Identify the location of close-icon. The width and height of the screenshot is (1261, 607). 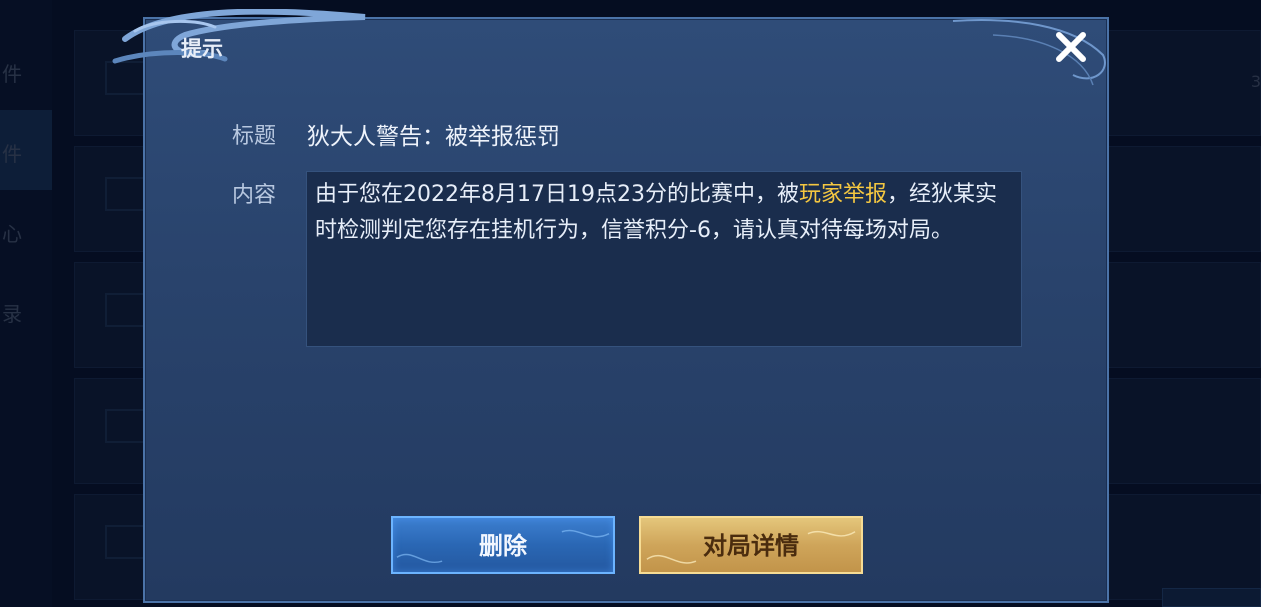
(1071, 47).